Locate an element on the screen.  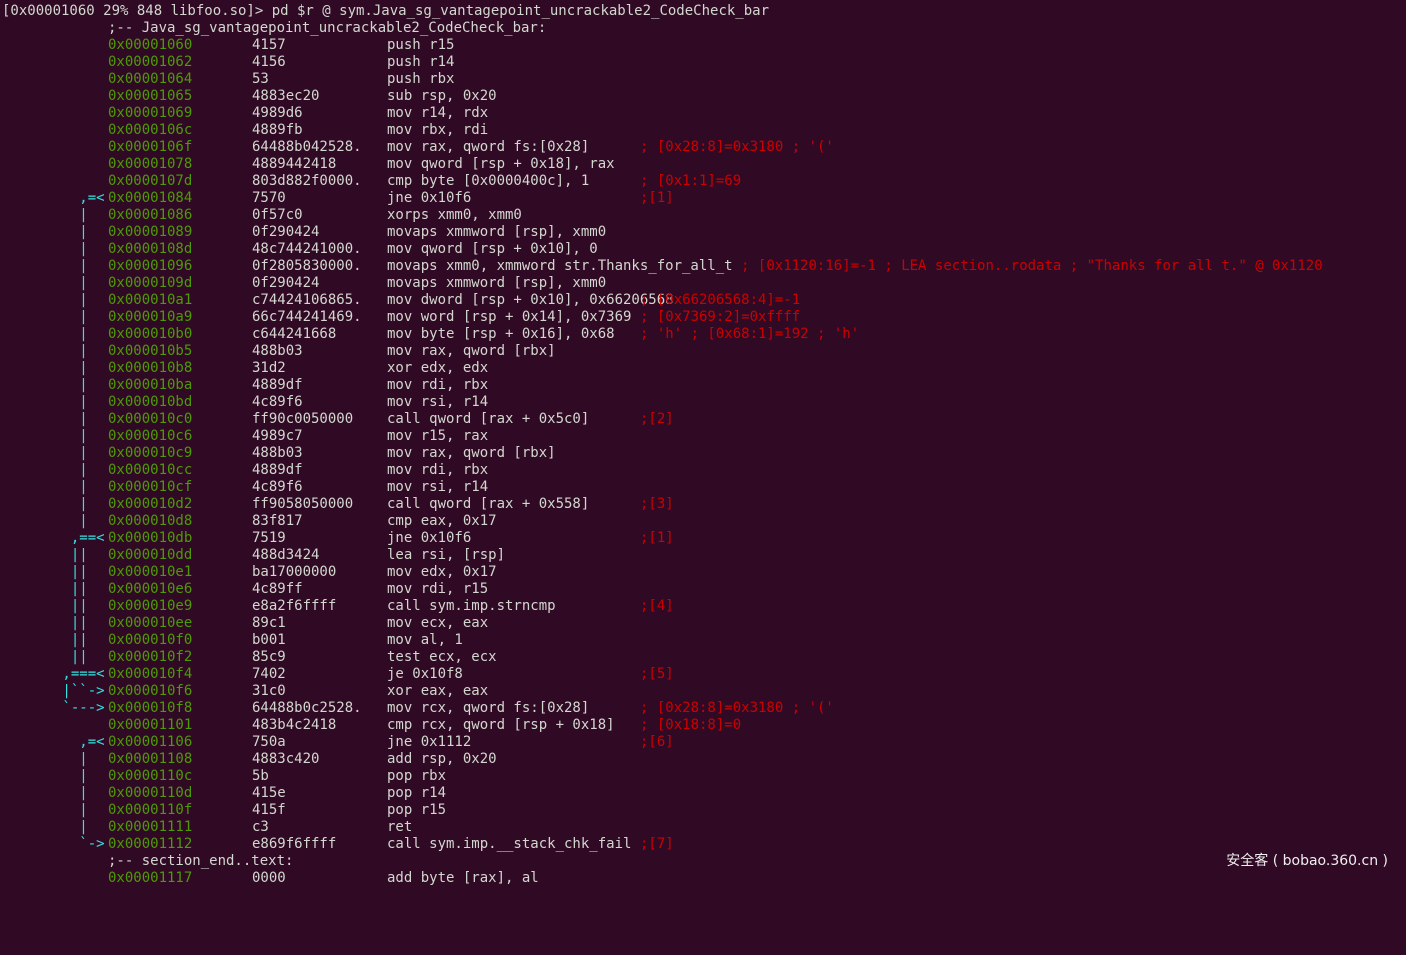
instruction-comment: ;[7] is located at coordinates (657, 844).